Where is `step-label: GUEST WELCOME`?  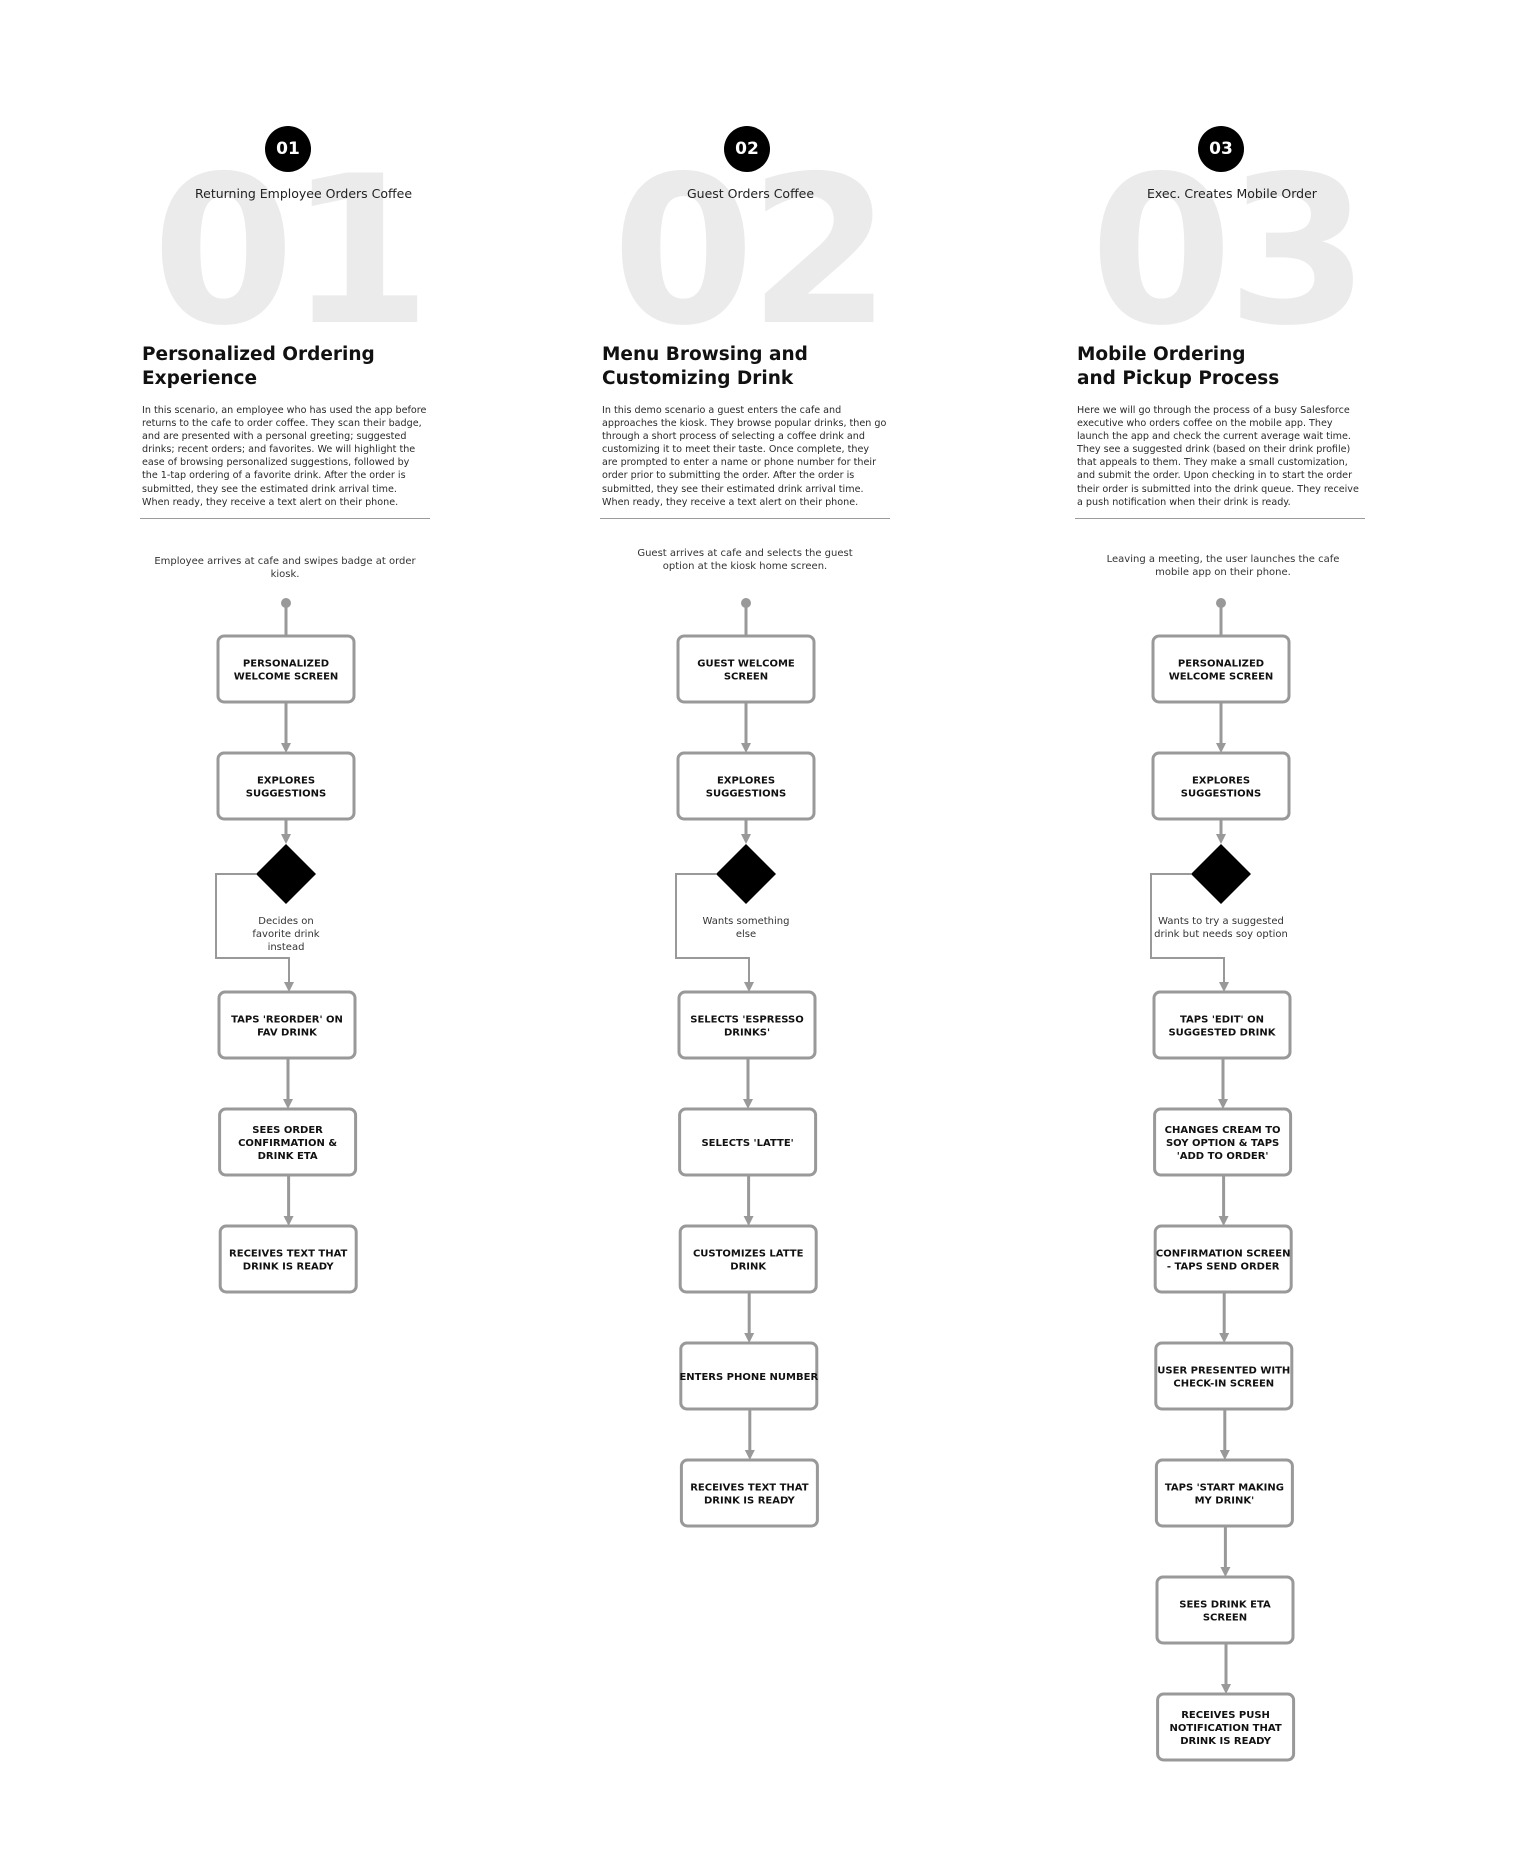
step-label: GUEST WELCOME is located at coordinates (746, 664).